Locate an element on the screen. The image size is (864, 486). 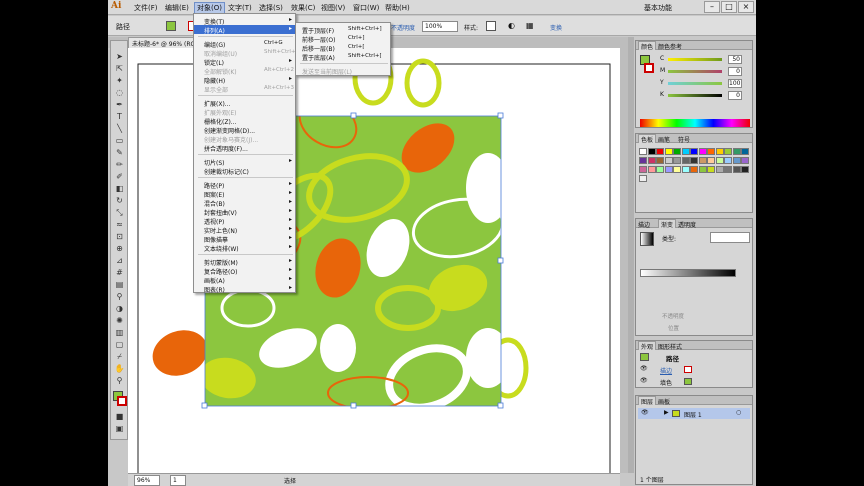
artboard-number-field: 1 is located at coordinates (178, 480).